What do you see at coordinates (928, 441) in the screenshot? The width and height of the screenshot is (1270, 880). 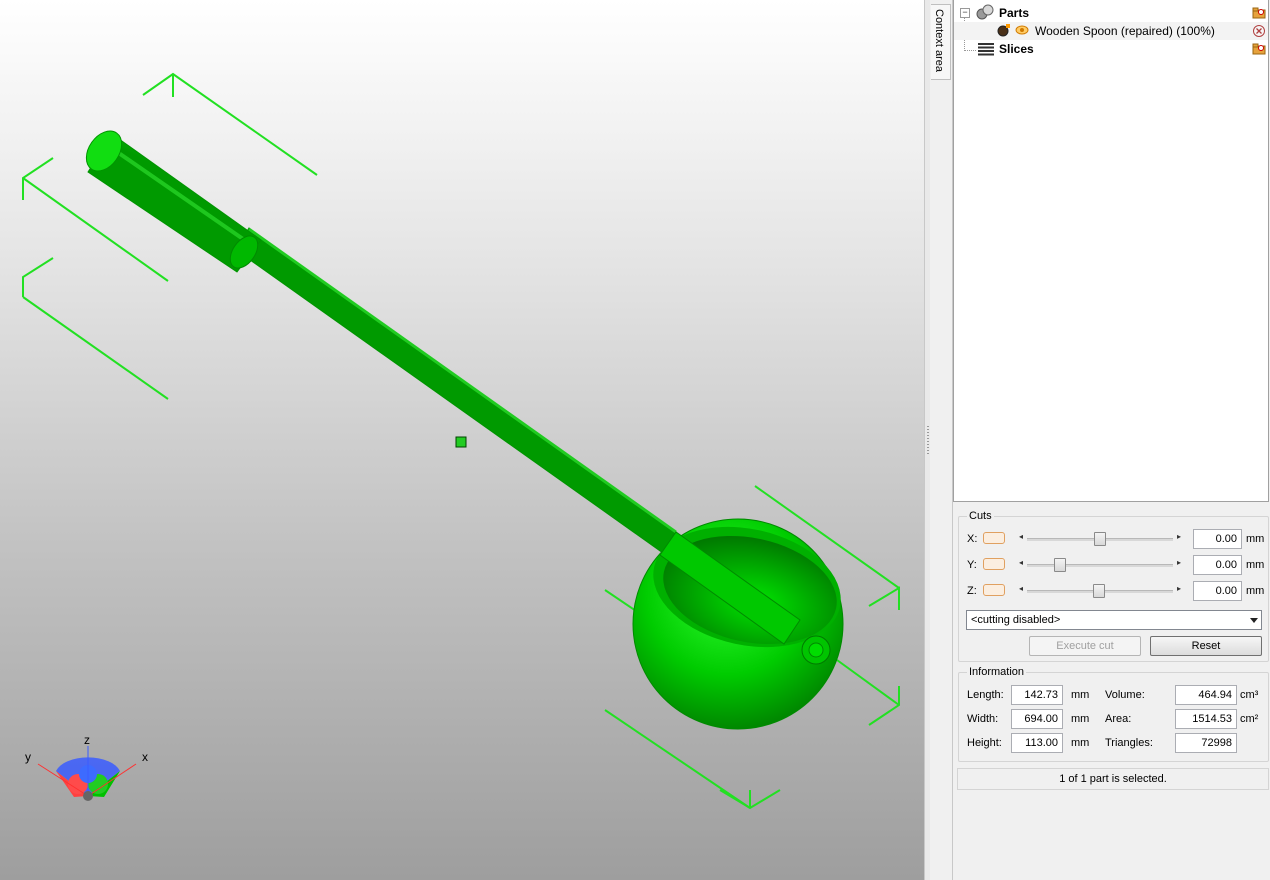 I see `splitter-grip` at bounding box center [928, 441].